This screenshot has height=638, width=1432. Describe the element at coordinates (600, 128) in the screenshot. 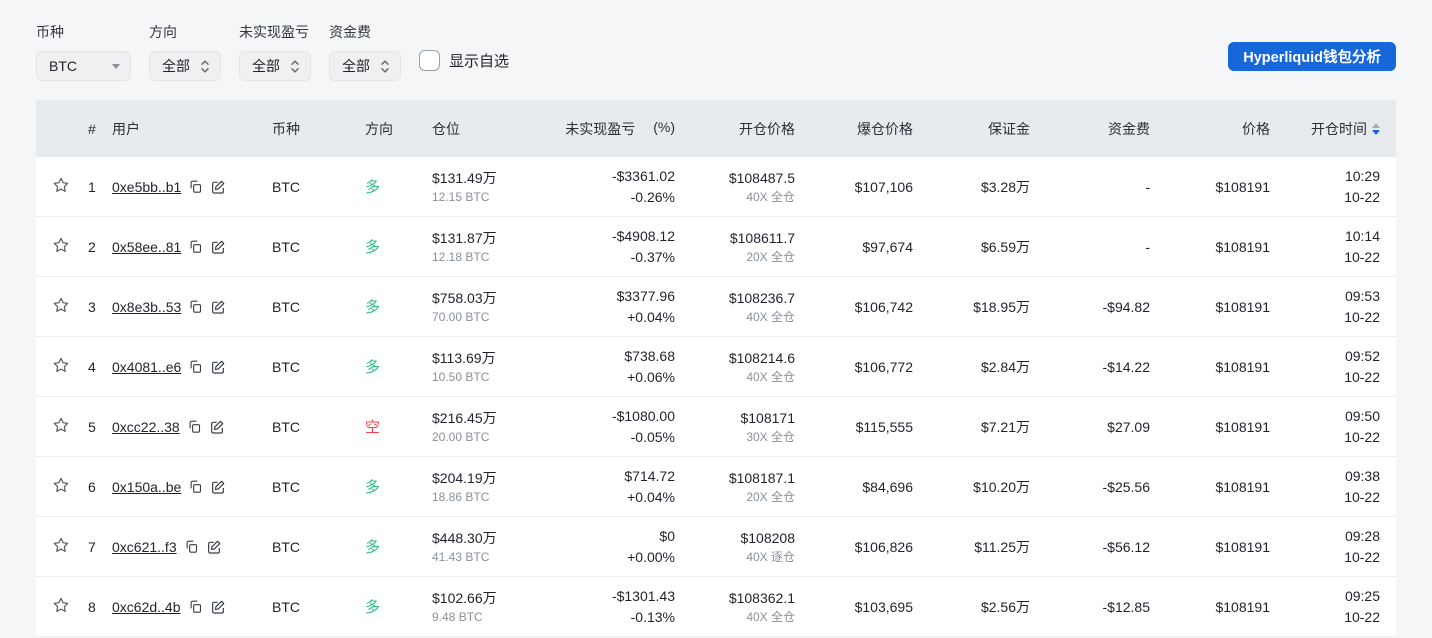

I see `header-pnl-label: 未实现盈亏` at that location.